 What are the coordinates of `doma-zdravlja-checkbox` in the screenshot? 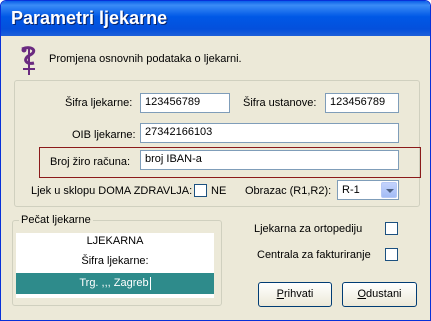 It's located at (200, 190).